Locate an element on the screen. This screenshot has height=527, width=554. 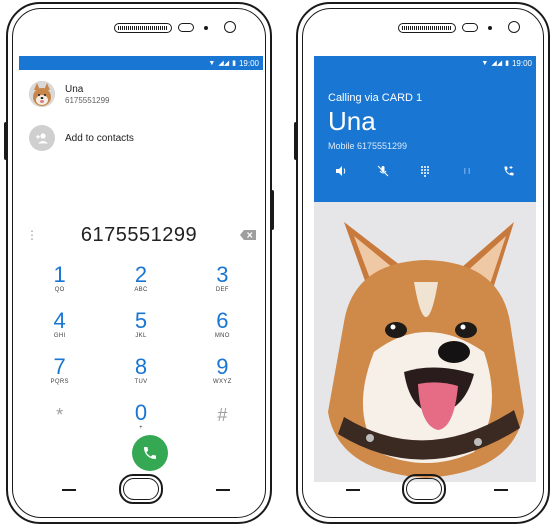
backspace-icon is located at coordinates (248, 235).